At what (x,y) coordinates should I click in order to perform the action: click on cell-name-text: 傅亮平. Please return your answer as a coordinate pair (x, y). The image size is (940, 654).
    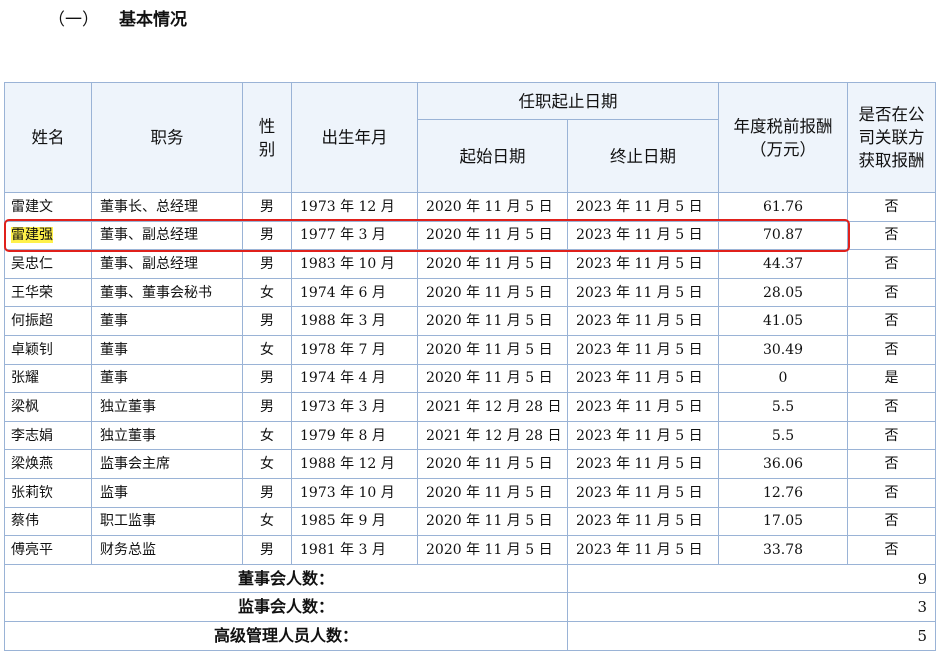
    Looking at the image, I should click on (32, 549).